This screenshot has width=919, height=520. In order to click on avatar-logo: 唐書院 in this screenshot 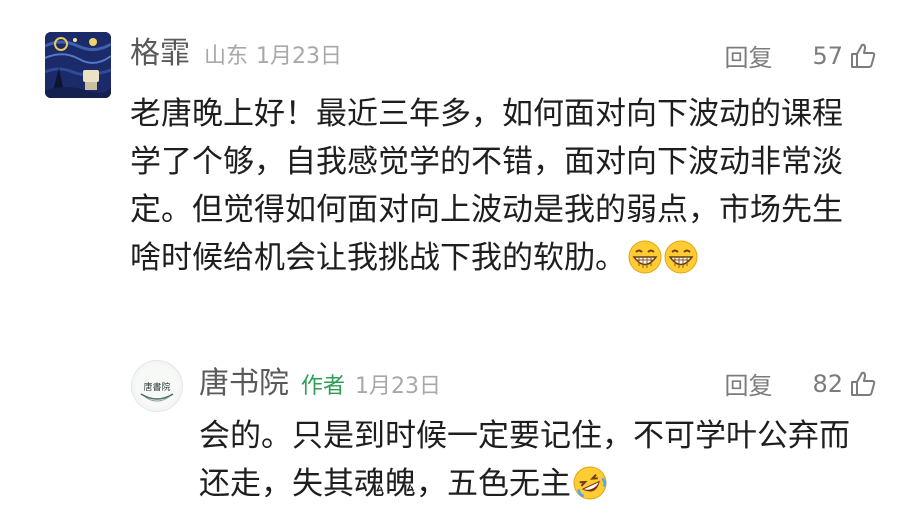, I will do `click(157, 386)`.